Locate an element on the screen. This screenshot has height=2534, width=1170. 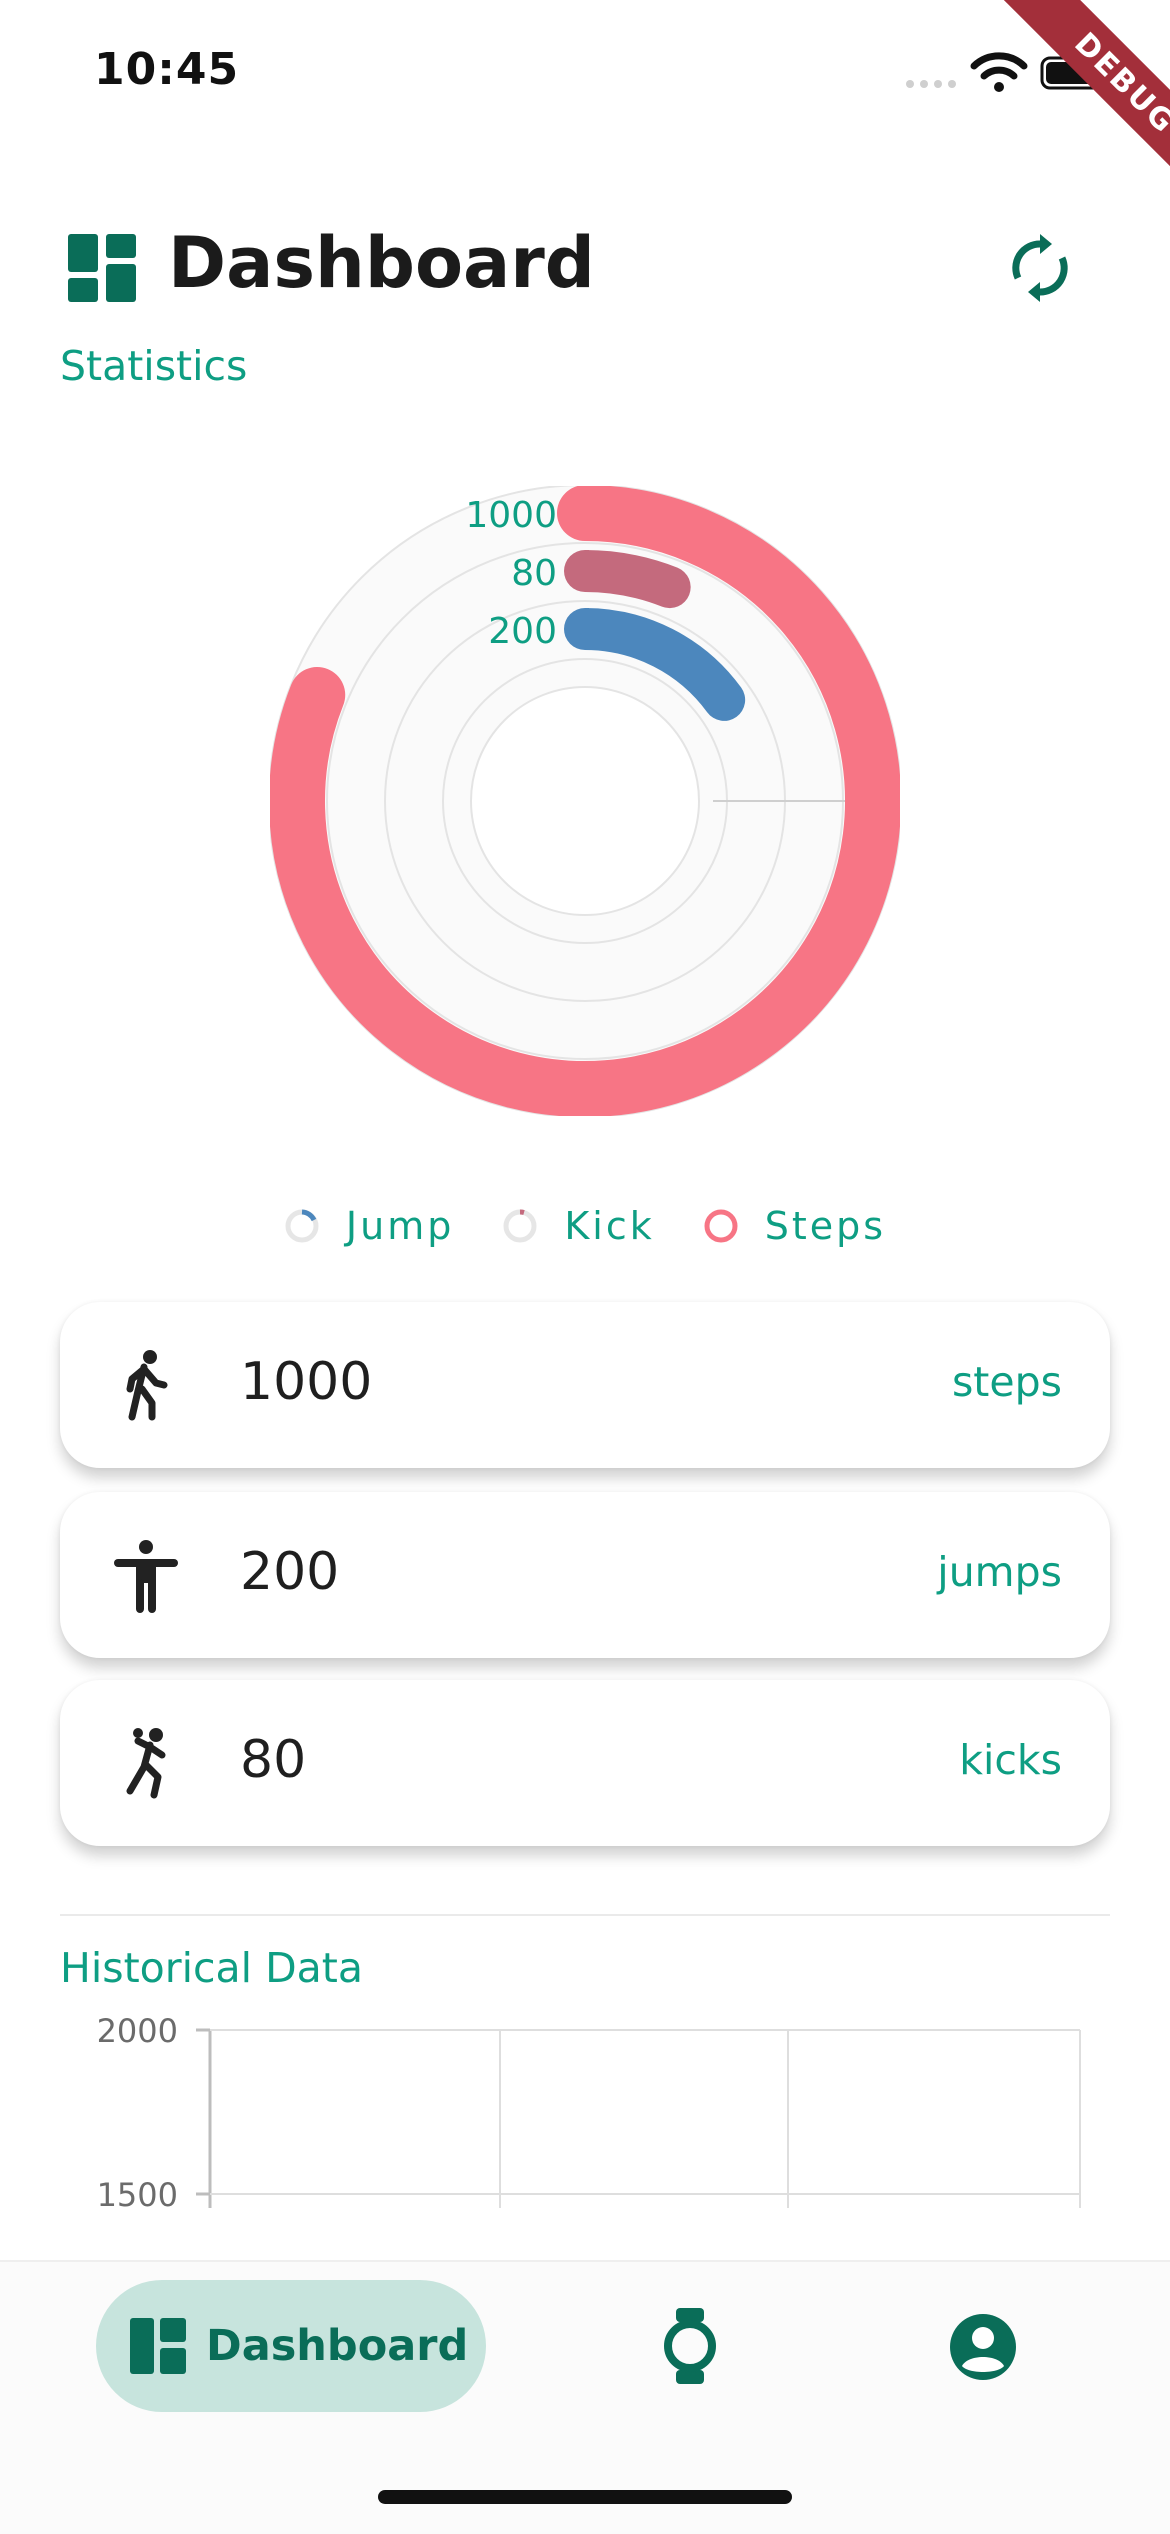
page-title: Dashboard is located at coordinates (381, 263).